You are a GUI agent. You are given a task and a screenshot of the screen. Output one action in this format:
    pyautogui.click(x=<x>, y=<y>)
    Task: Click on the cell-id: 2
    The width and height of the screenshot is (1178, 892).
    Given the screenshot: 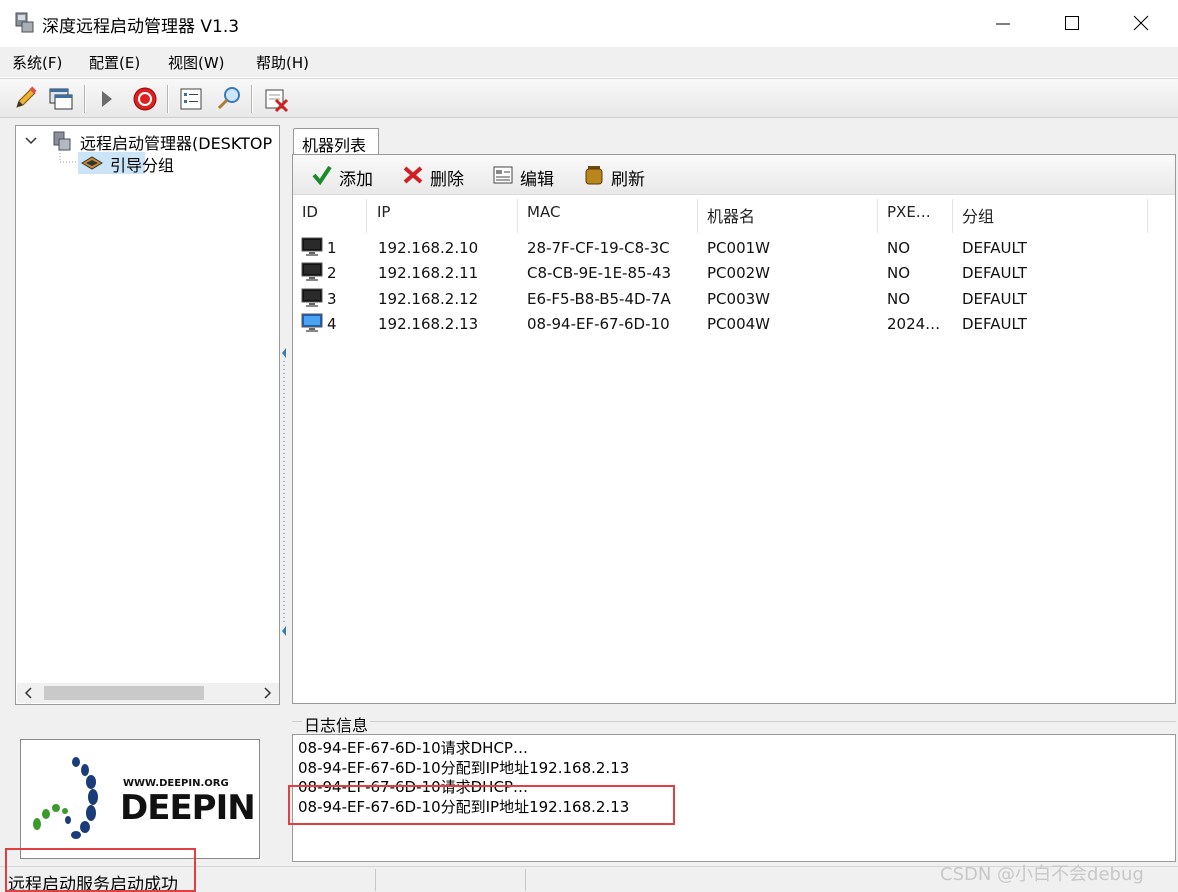 What is the action you would take?
    pyautogui.click(x=332, y=273)
    